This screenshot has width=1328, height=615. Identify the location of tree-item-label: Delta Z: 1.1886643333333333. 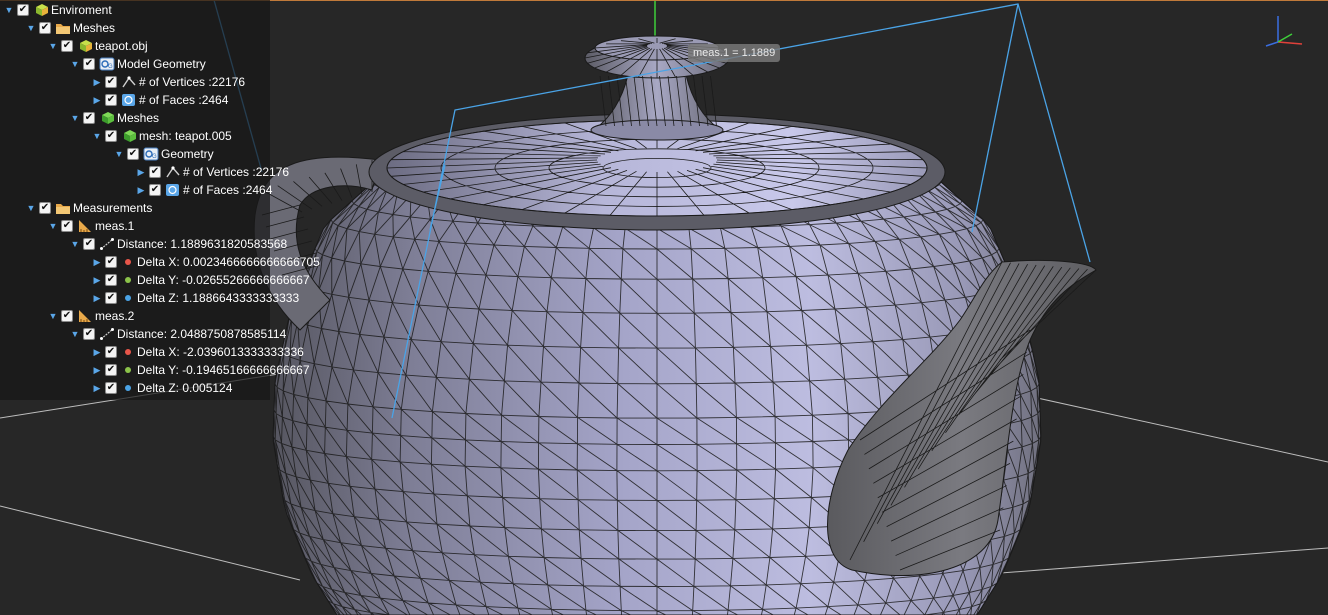
(218, 298).